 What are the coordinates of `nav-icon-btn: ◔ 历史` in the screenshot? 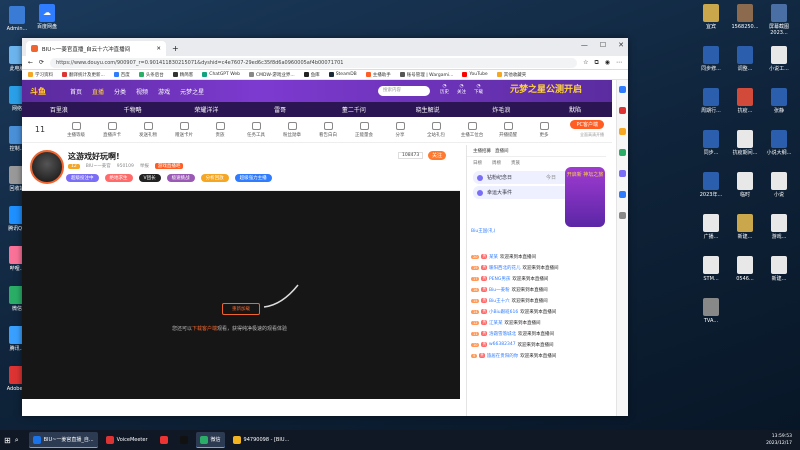 It's located at (444, 89).